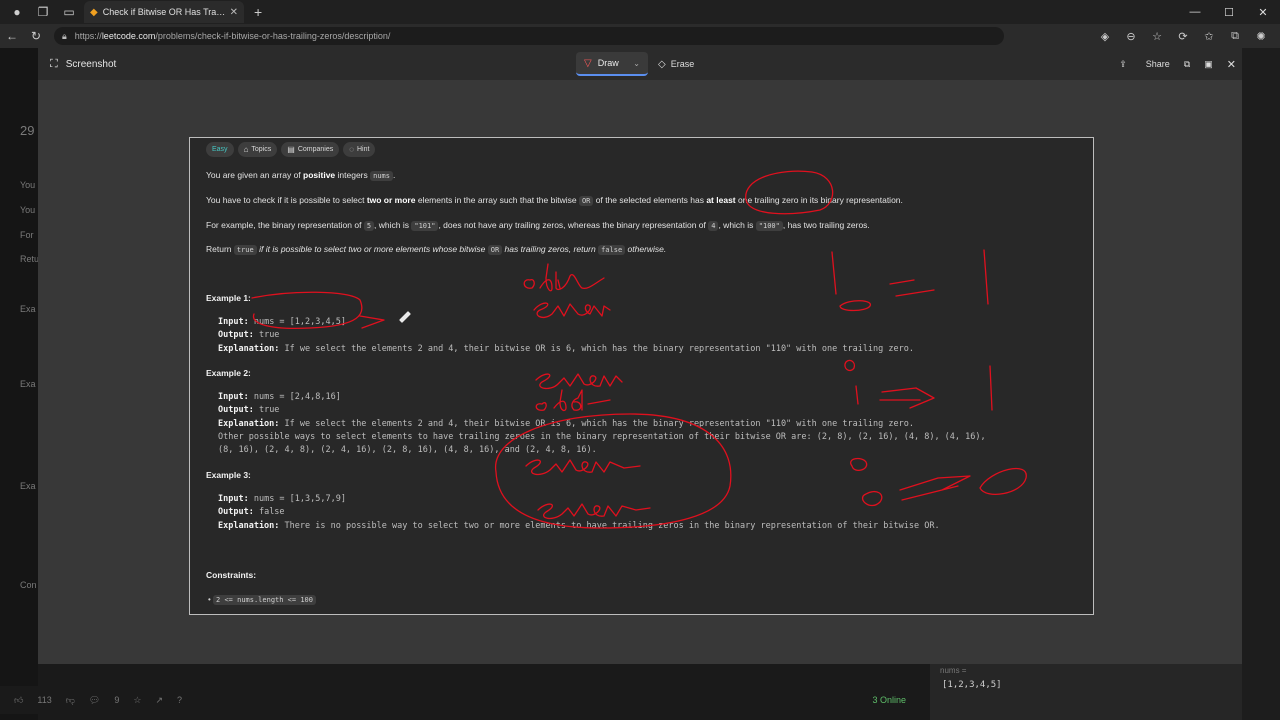 The width and height of the screenshot is (1280, 720). I want to click on save-icon: ▣, so click(1208, 64).